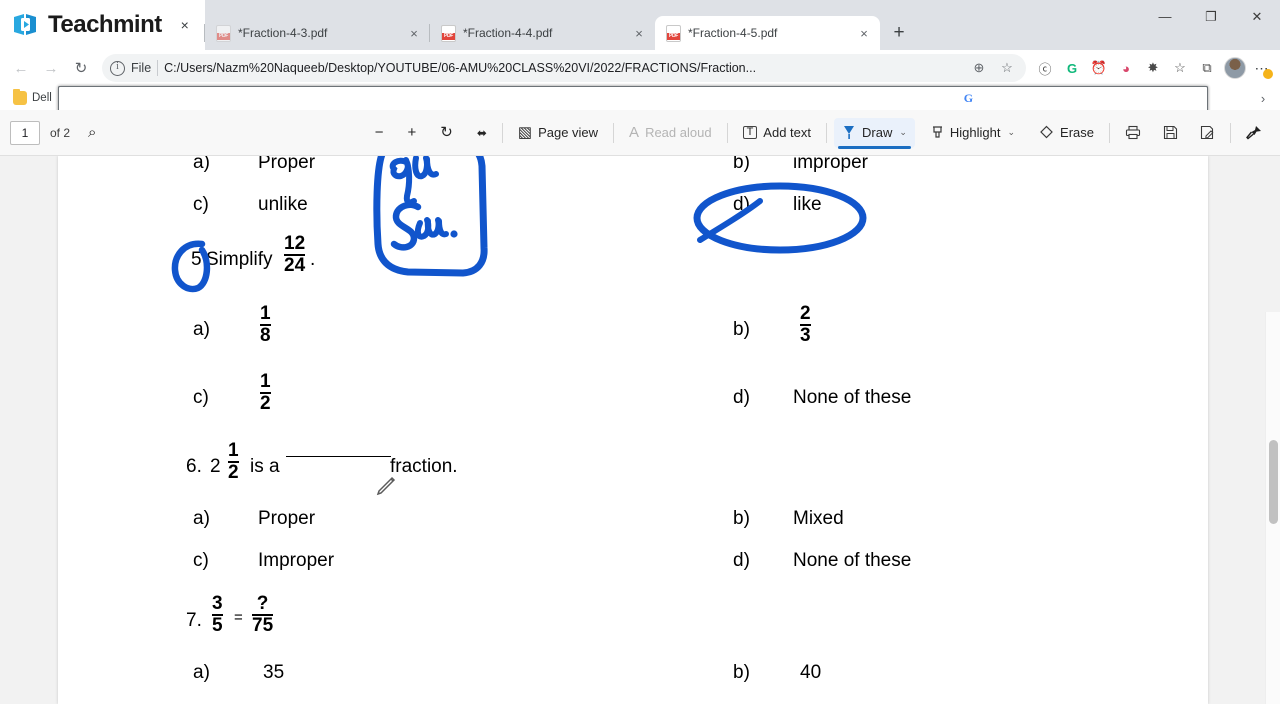  What do you see at coordinates (217, 603) in the screenshot?
I see `numerator: 3` at bounding box center [217, 603].